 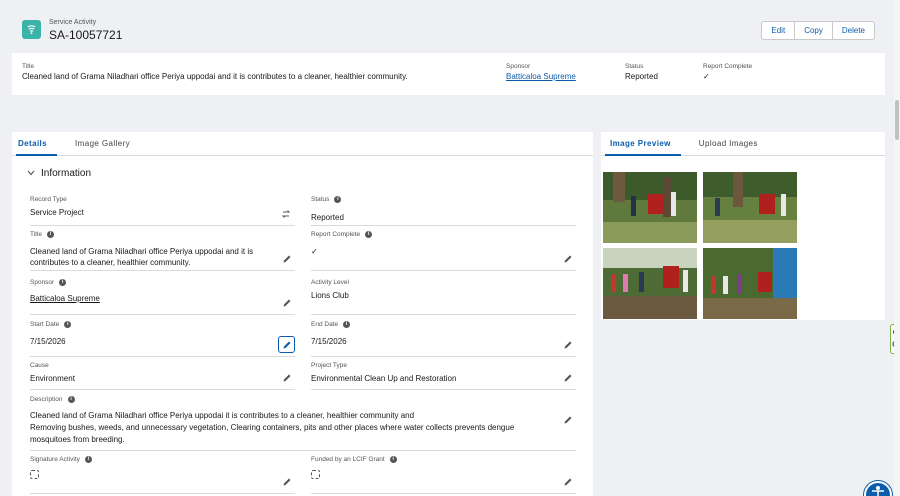 What do you see at coordinates (443, 339) in the screenshot?
I see `field-end-date: End Date i 7/15/2026` at bounding box center [443, 339].